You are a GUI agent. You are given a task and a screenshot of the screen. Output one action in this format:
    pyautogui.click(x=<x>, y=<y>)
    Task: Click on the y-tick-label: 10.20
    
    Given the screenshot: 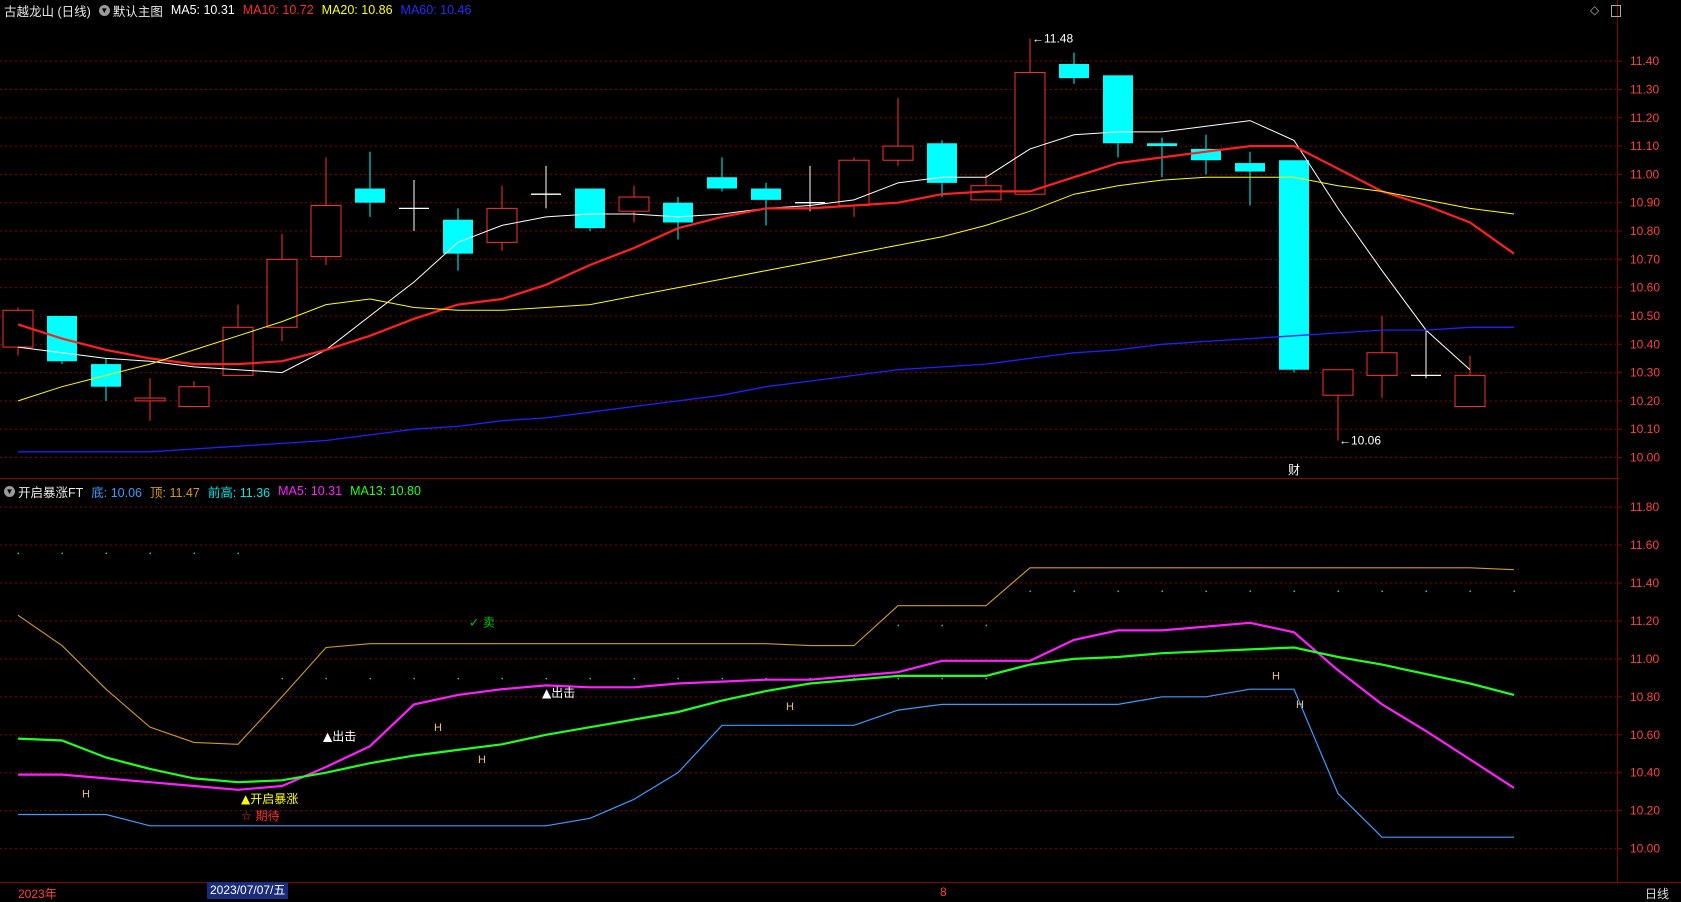 What is the action you would take?
    pyautogui.click(x=1645, y=811)
    